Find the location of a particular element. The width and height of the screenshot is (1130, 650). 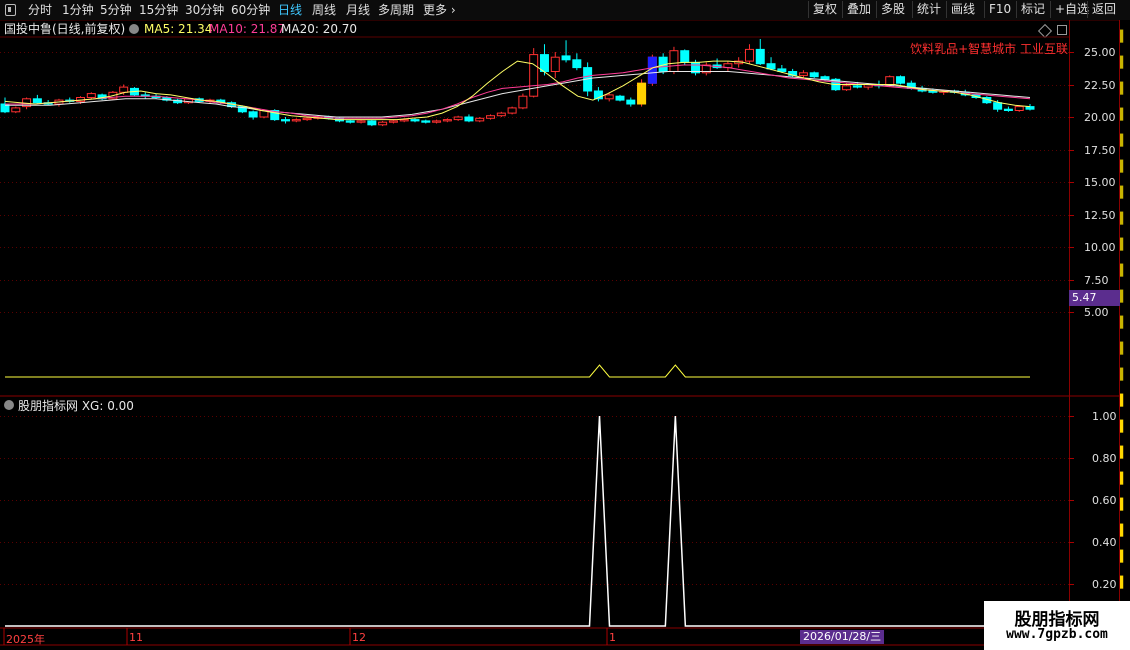

price-axis-label: 7.50 is located at coordinates (1096, 280).